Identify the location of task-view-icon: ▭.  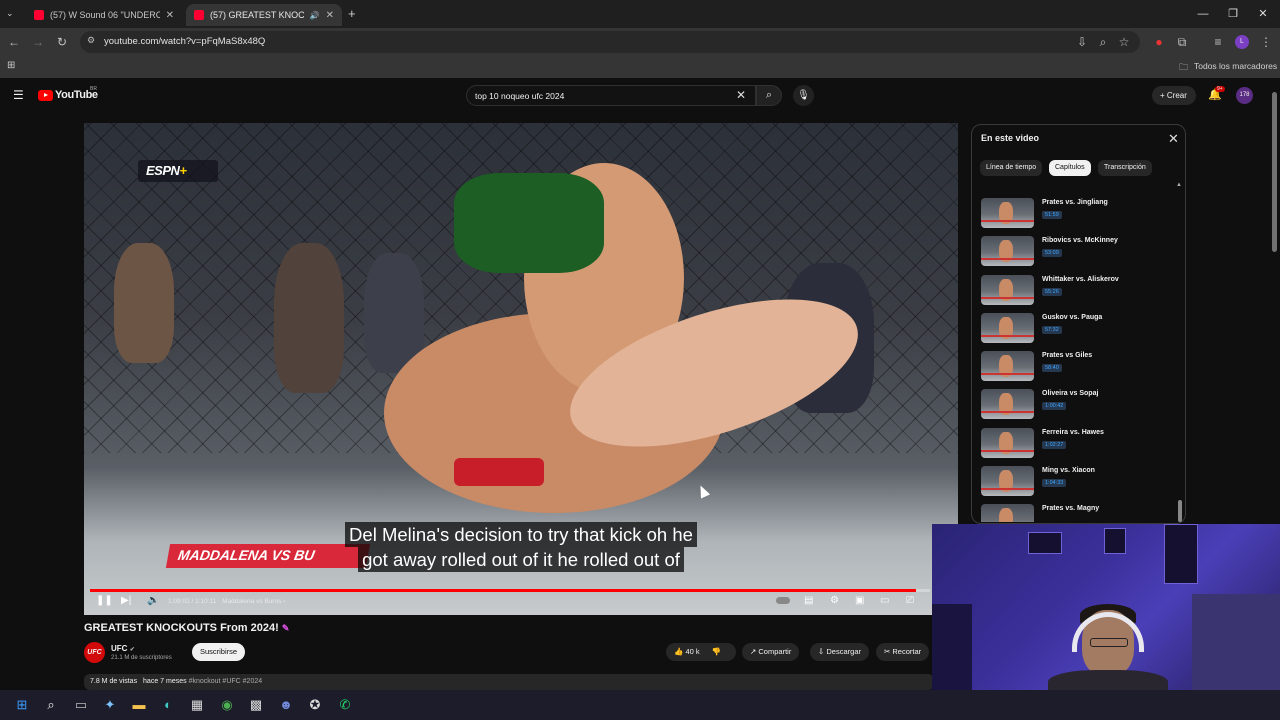
(81, 705).